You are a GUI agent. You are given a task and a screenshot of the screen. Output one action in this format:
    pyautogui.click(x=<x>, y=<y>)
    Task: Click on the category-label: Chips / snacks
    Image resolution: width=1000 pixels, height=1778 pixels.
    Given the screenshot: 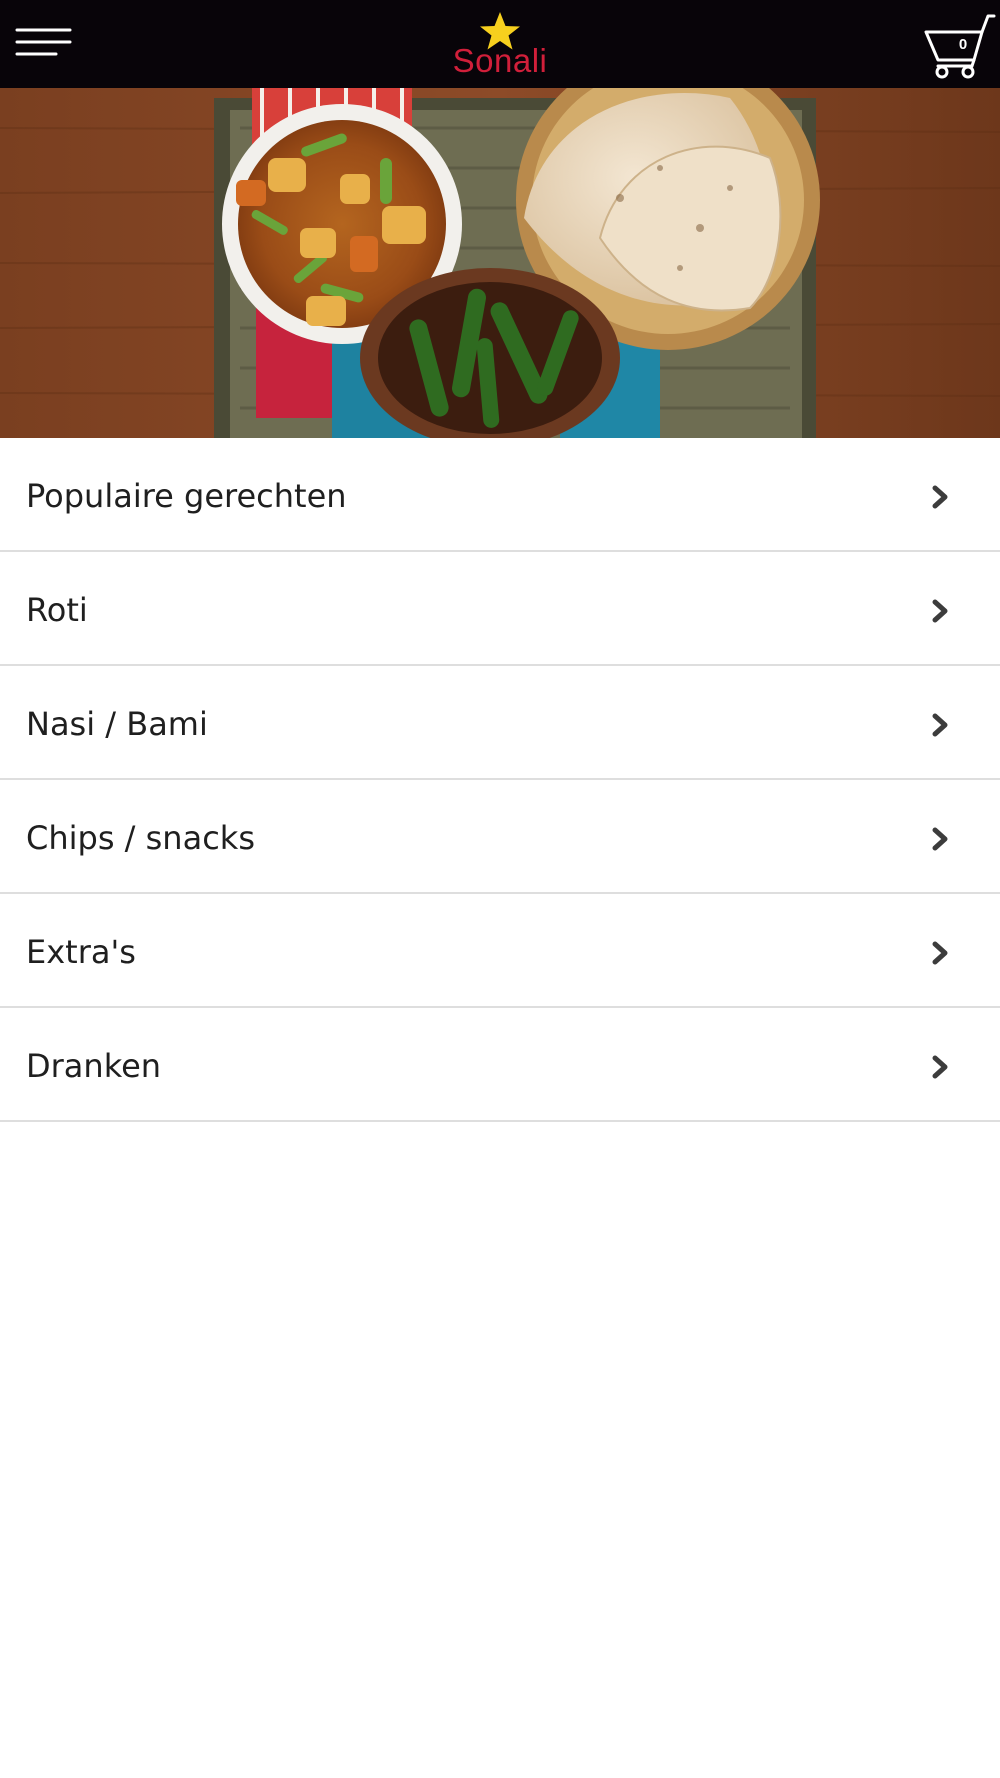 What is the action you would take?
    pyautogui.click(x=140, y=838)
    